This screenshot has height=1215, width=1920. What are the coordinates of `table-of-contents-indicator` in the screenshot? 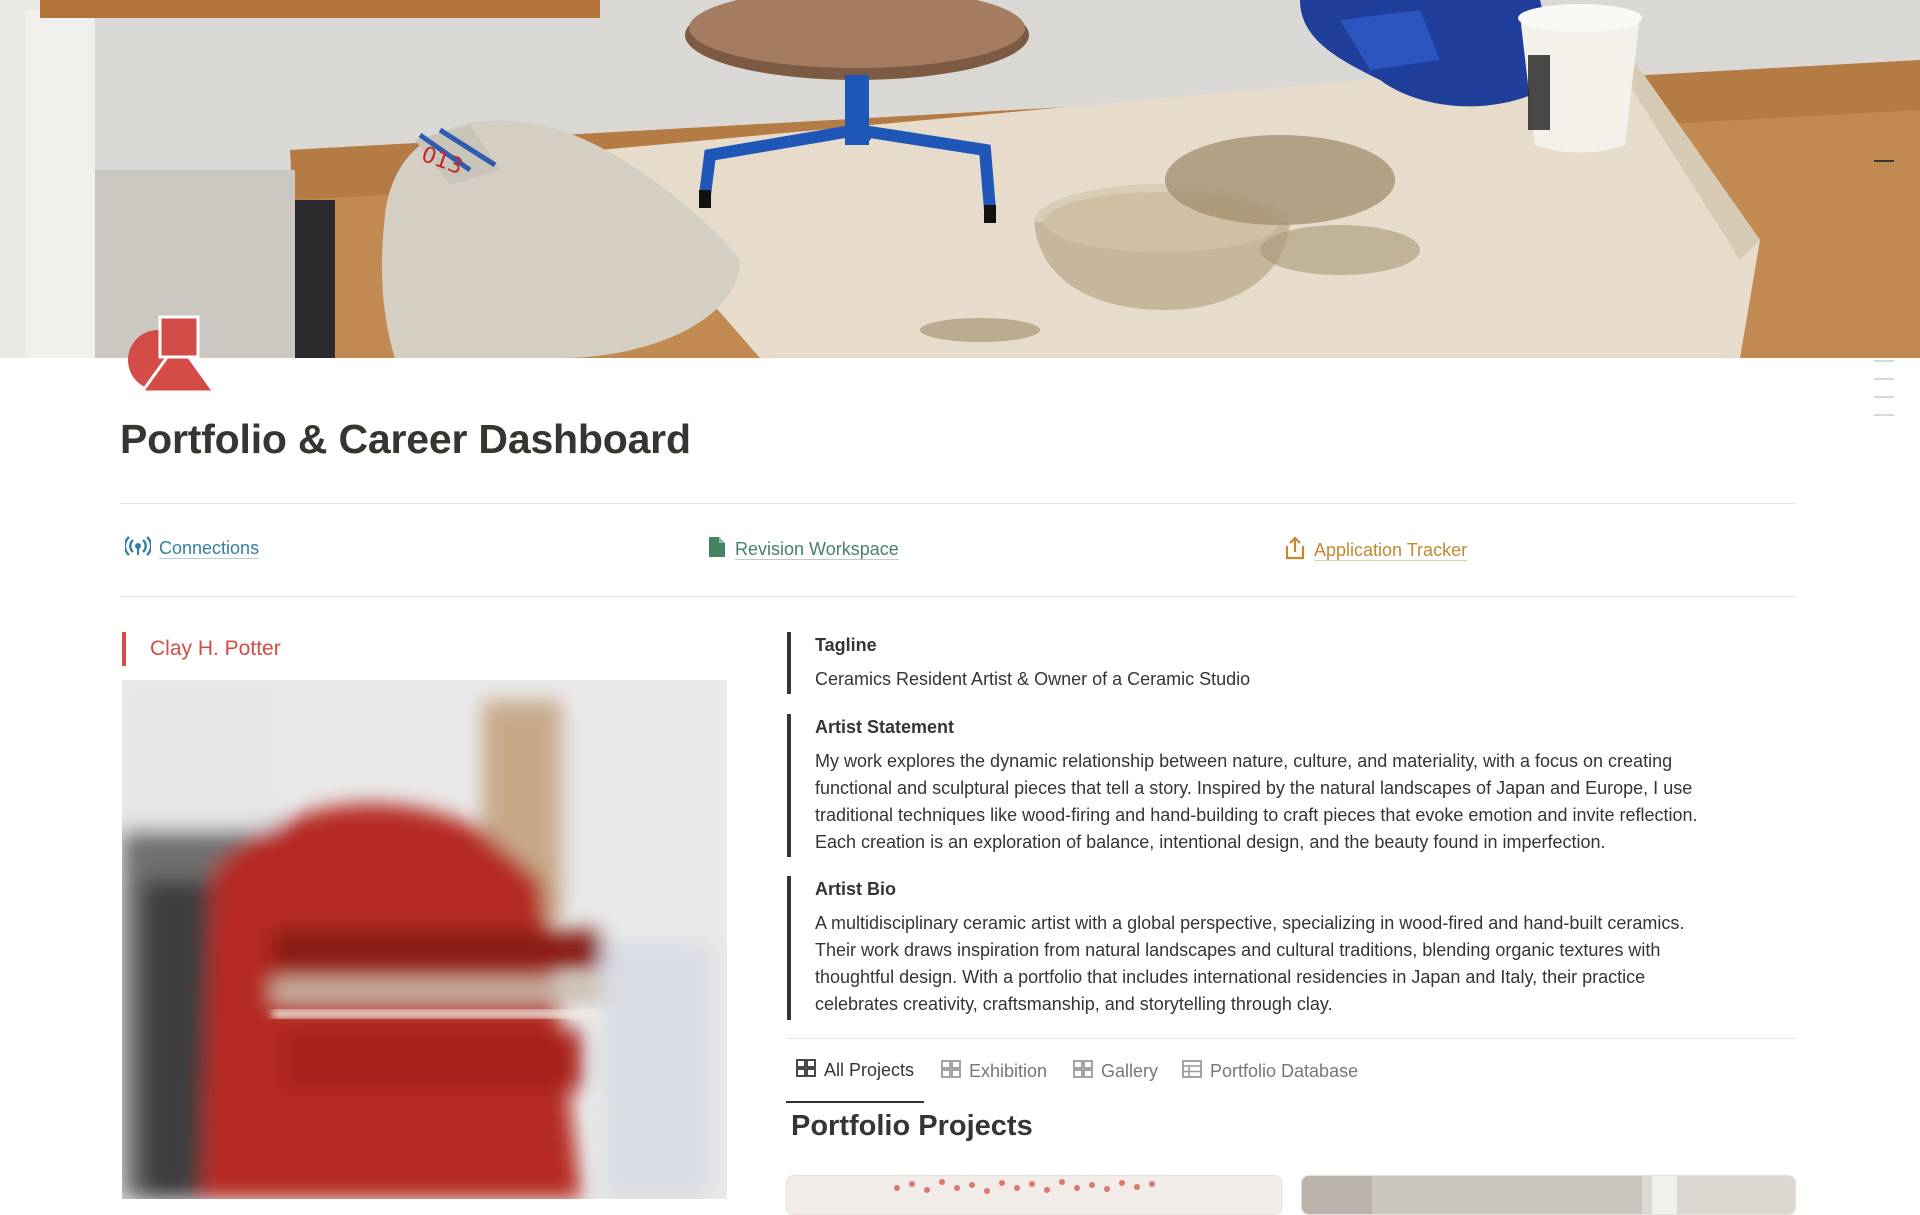 It's located at (1884, 396).